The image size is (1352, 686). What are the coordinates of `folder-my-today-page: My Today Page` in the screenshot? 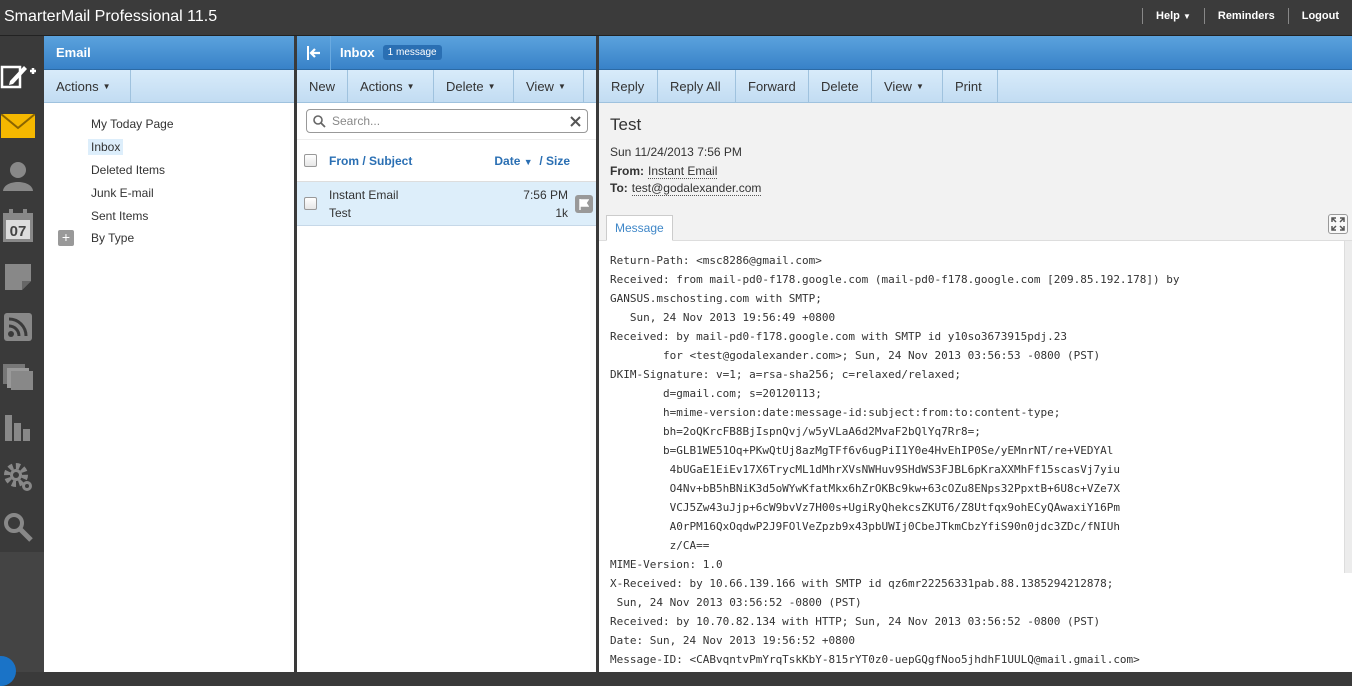 It's located at (169, 124).